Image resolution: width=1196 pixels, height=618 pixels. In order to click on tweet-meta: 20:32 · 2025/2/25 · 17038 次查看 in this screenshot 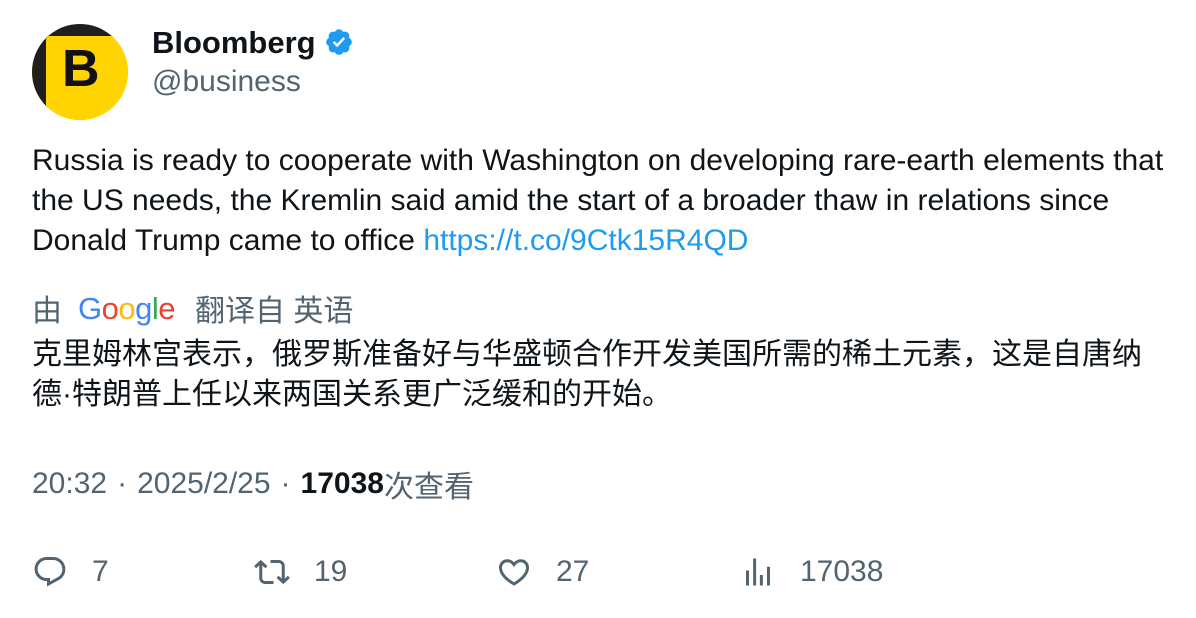, I will do `click(253, 484)`.